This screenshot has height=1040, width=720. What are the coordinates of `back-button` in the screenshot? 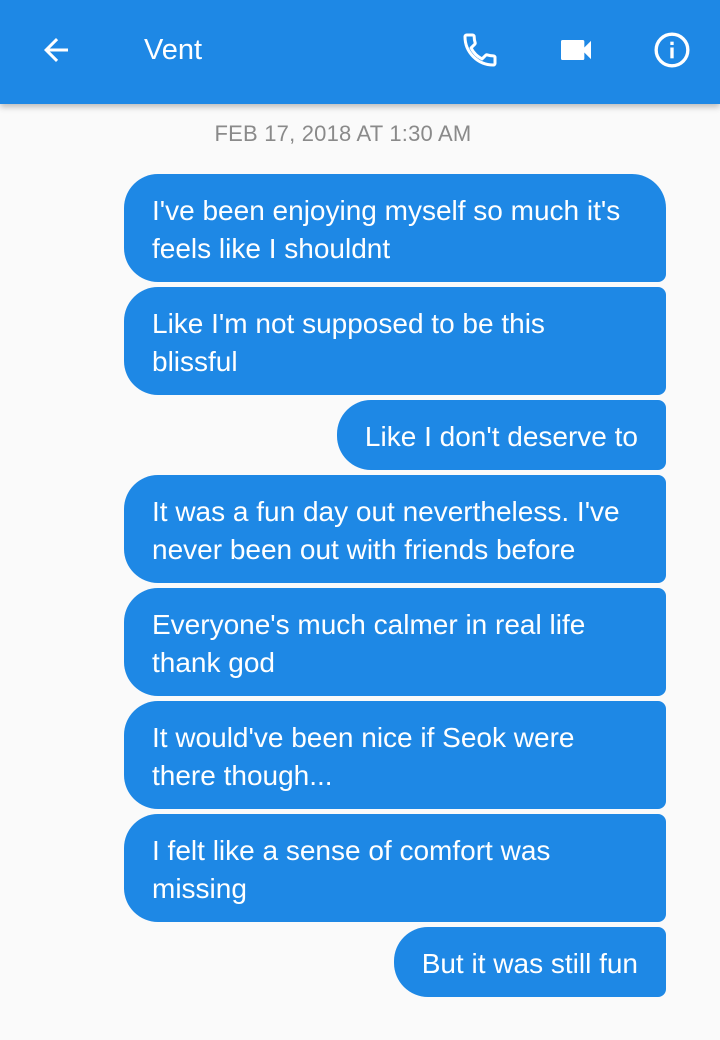 It's located at (56, 50).